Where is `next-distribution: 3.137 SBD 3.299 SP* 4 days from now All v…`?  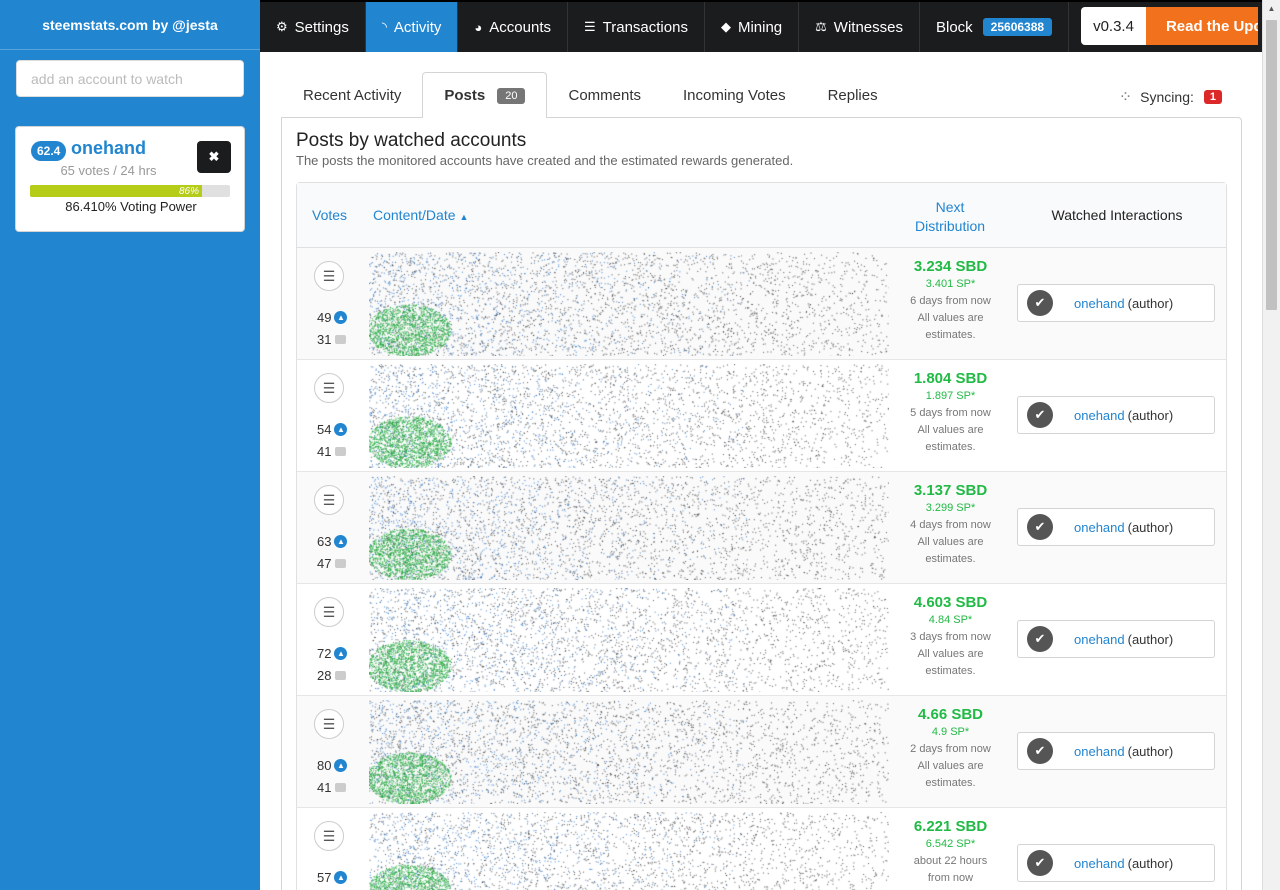 next-distribution: 3.137 SBD 3.299 SP* 4 days from now All v… is located at coordinates (950, 525).